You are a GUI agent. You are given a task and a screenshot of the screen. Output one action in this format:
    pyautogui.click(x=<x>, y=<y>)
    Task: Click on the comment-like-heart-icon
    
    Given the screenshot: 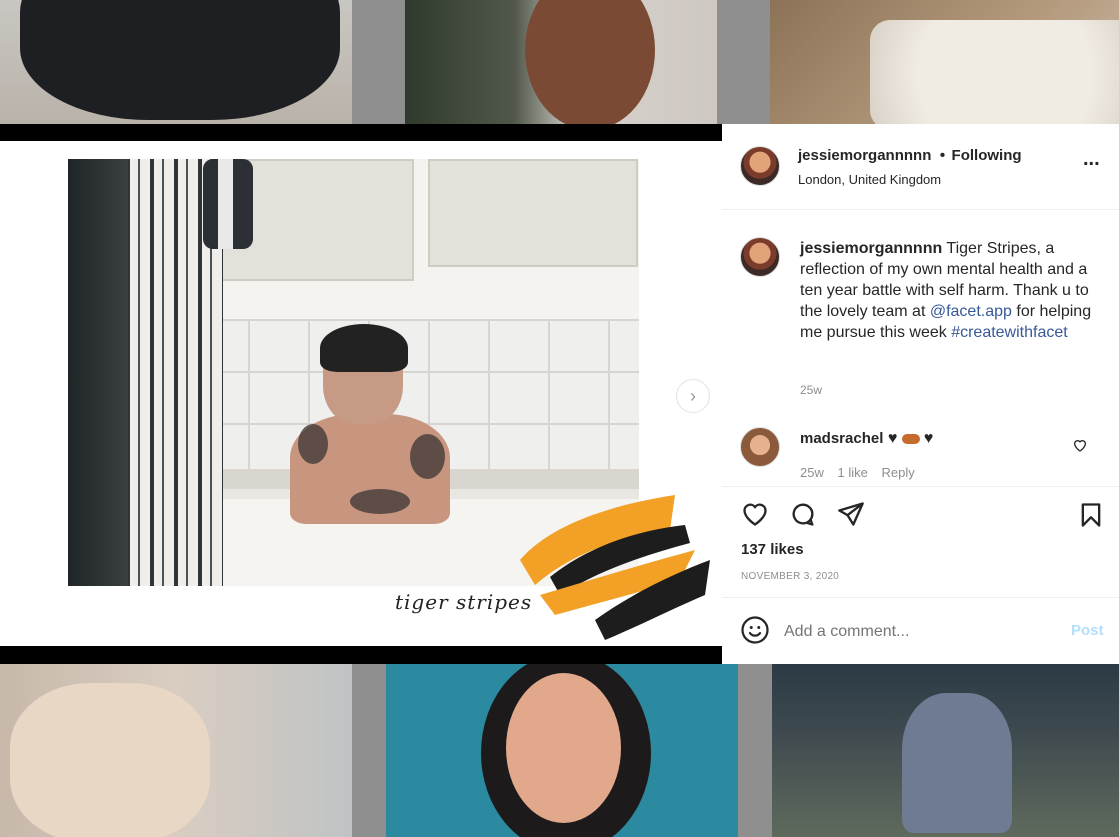 What is the action you would take?
    pyautogui.click(x=1080, y=445)
    